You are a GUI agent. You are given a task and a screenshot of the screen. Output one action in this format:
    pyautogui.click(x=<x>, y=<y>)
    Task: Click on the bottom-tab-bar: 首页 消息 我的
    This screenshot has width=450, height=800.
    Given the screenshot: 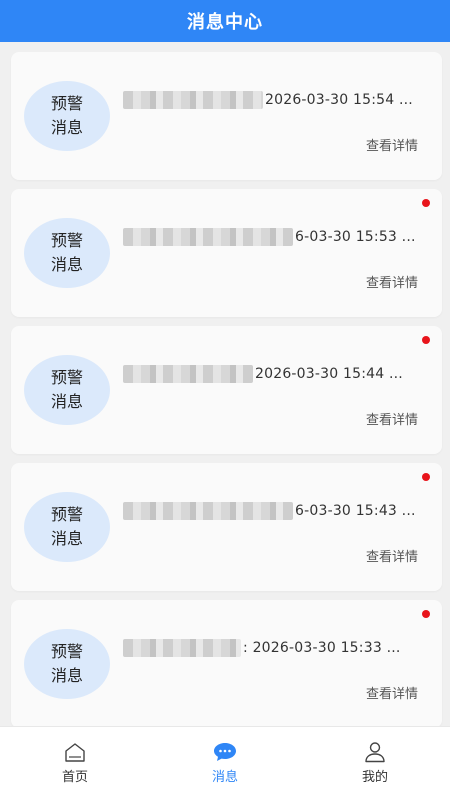 What is the action you would take?
    pyautogui.click(x=225, y=763)
    